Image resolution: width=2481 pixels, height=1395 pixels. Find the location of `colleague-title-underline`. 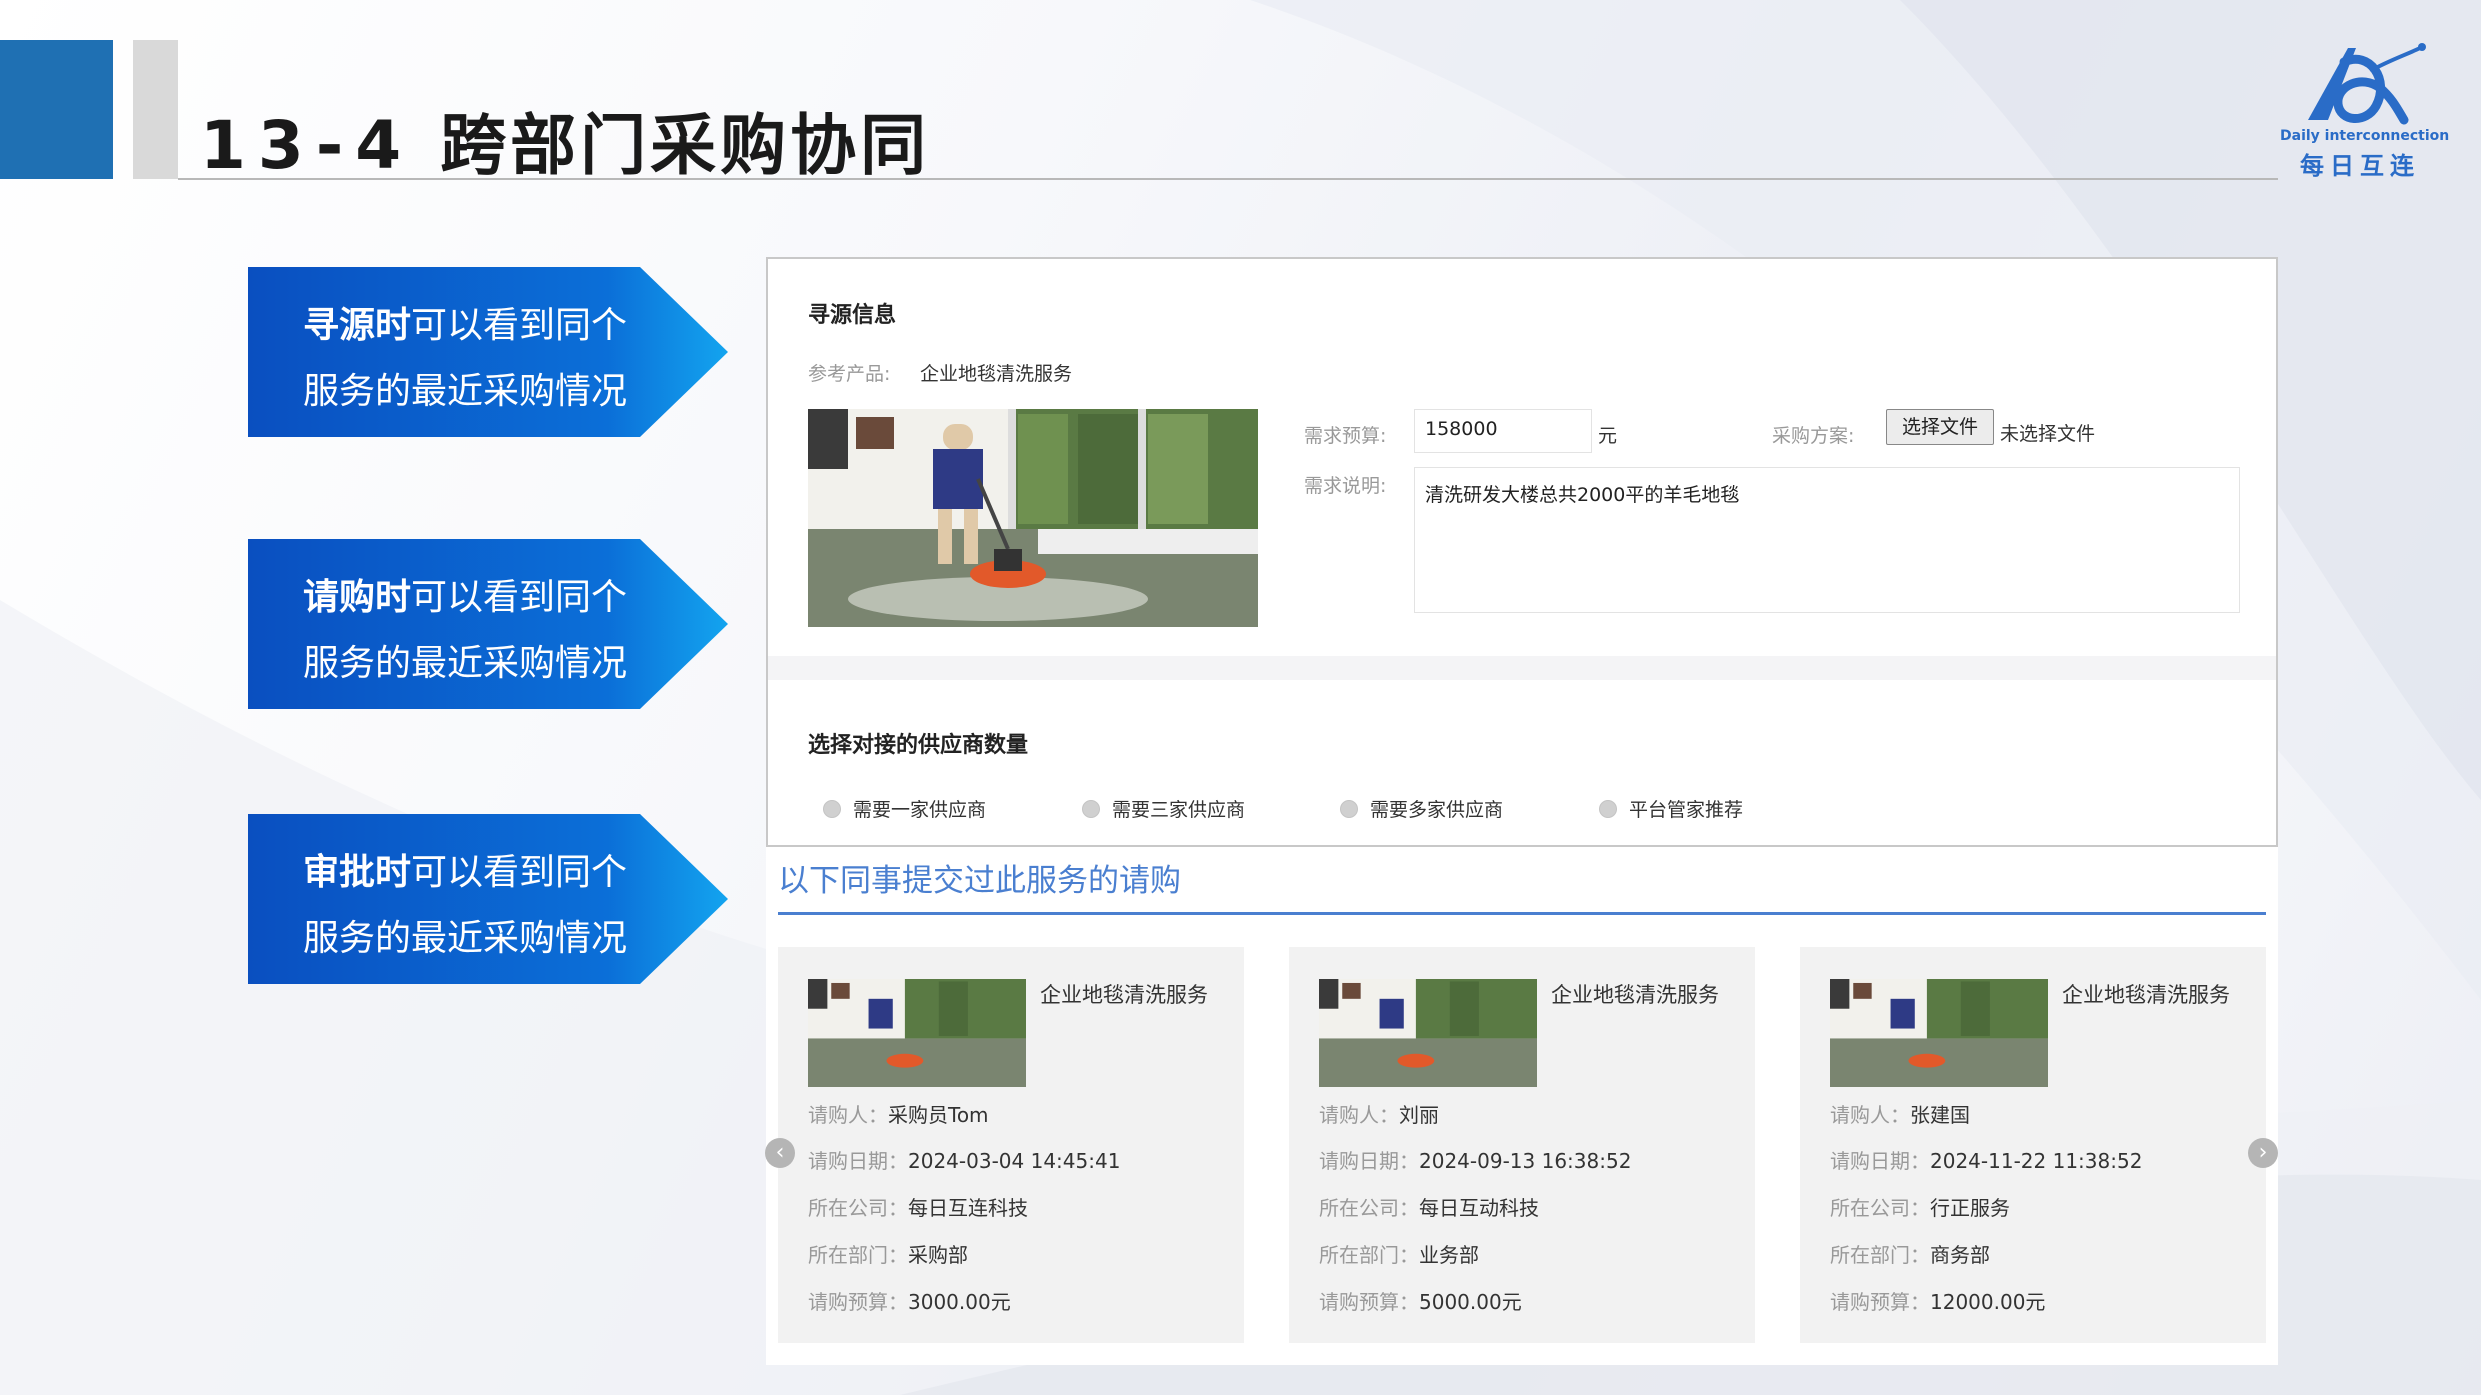

colleague-title-underline is located at coordinates (1522, 913).